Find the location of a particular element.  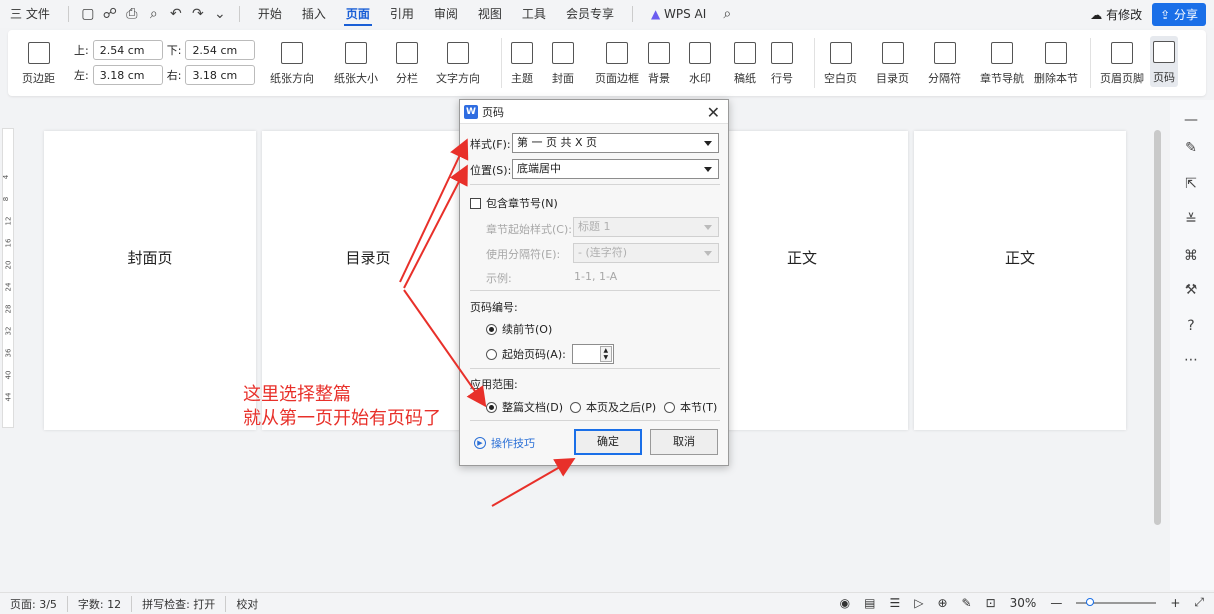

eye-icon: ◉ is located at coordinates (845, 603).